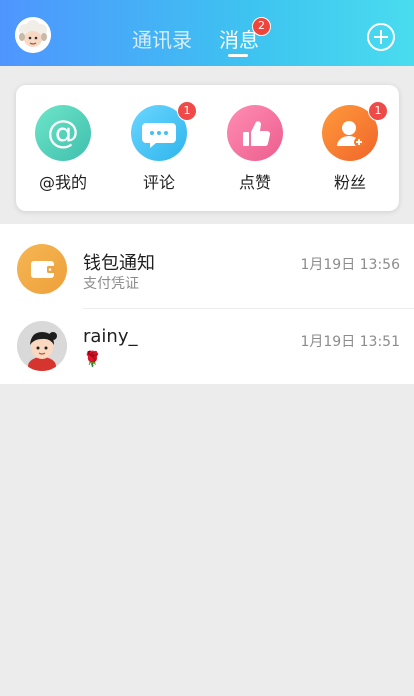 This screenshot has height=696, width=414. I want to click on top-bar: 通讯录 消息 2, so click(207, 33).